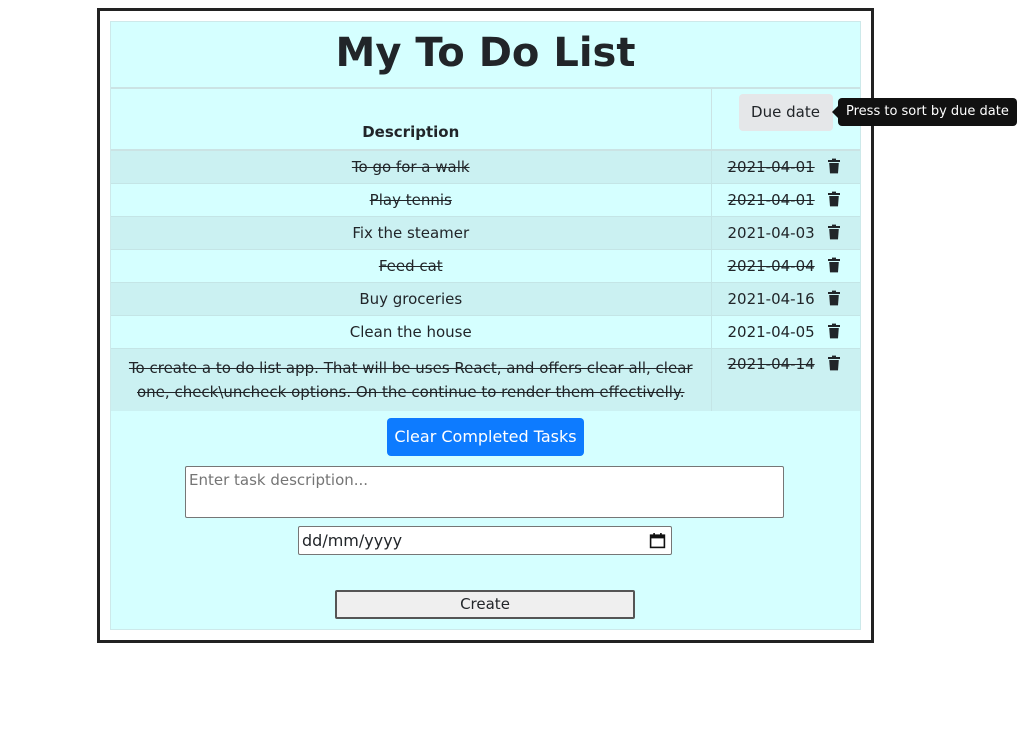 Image resolution: width=1036 pixels, height=731 pixels. Describe the element at coordinates (411, 299) in the screenshot. I see `task-description: Buy groceries` at that location.